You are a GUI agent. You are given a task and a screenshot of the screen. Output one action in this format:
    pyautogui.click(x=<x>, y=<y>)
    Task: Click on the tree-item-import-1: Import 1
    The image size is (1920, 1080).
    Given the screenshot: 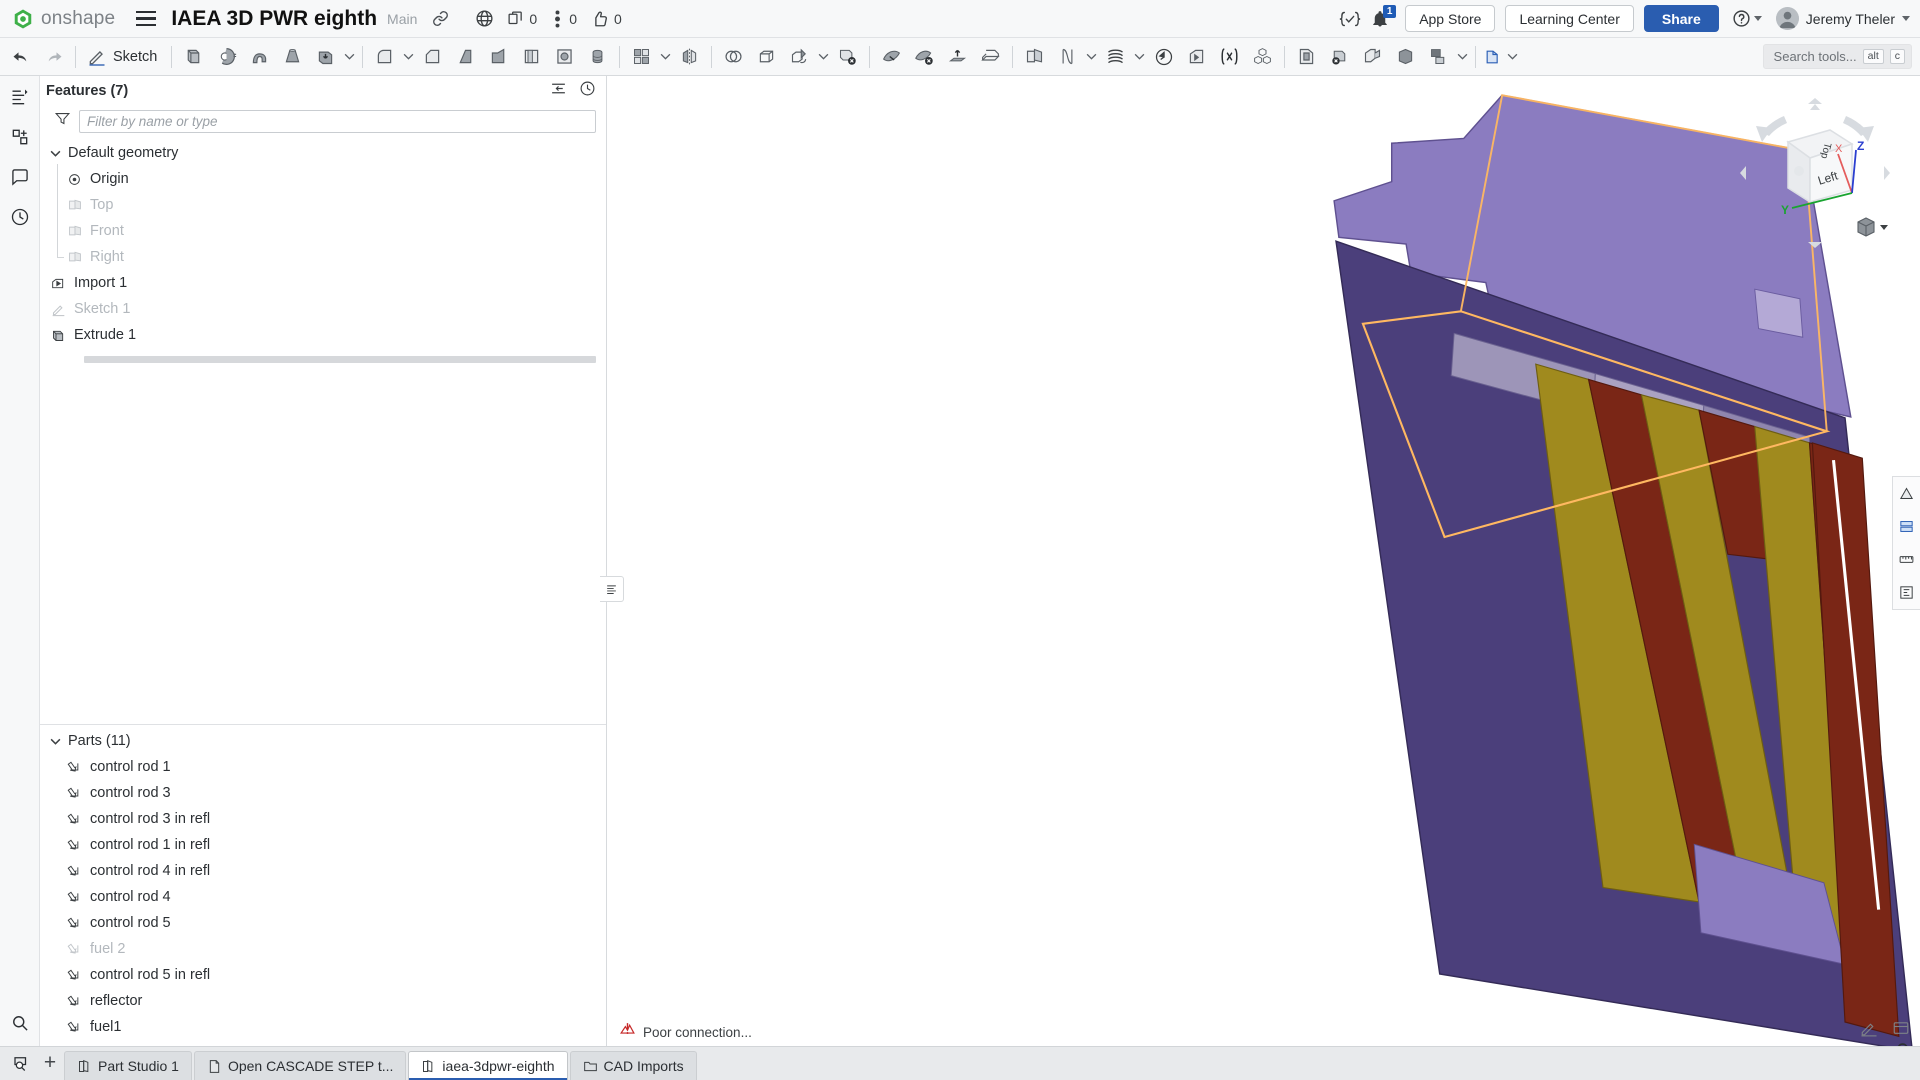 What is the action you would take?
    pyautogui.click(x=323, y=283)
    